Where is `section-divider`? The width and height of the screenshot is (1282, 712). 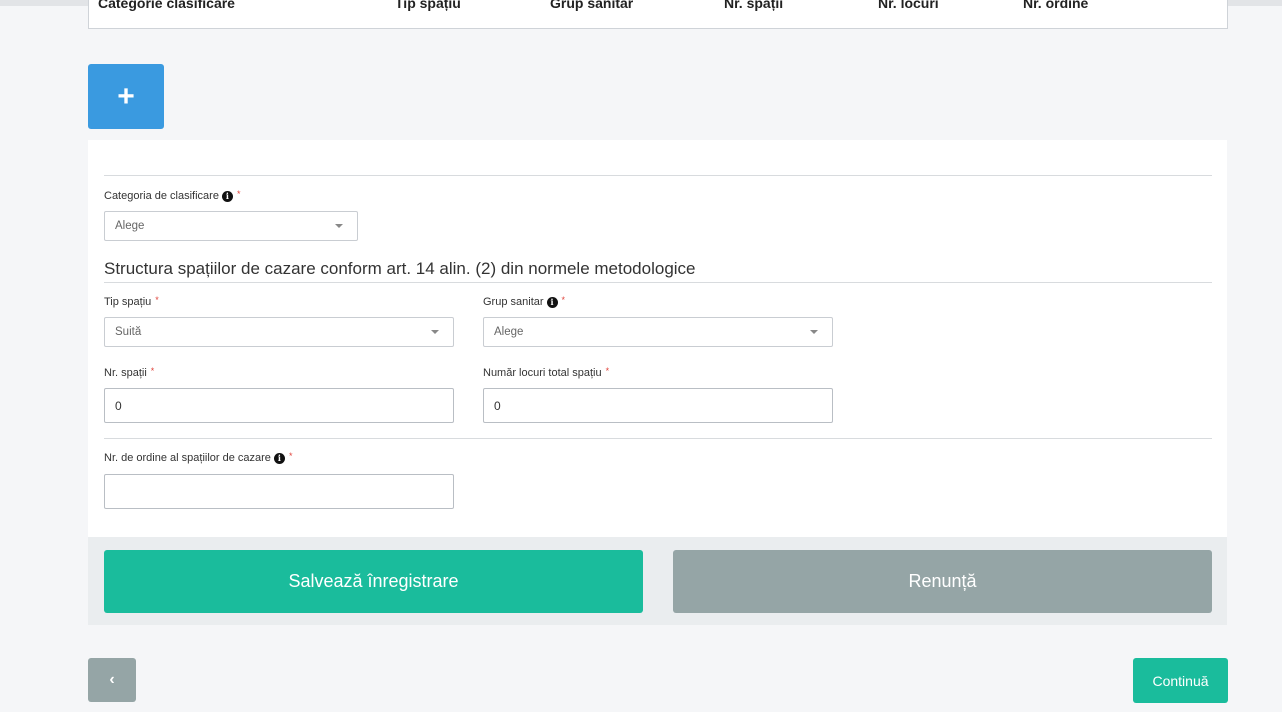 section-divider is located at coordinates (658, 282).